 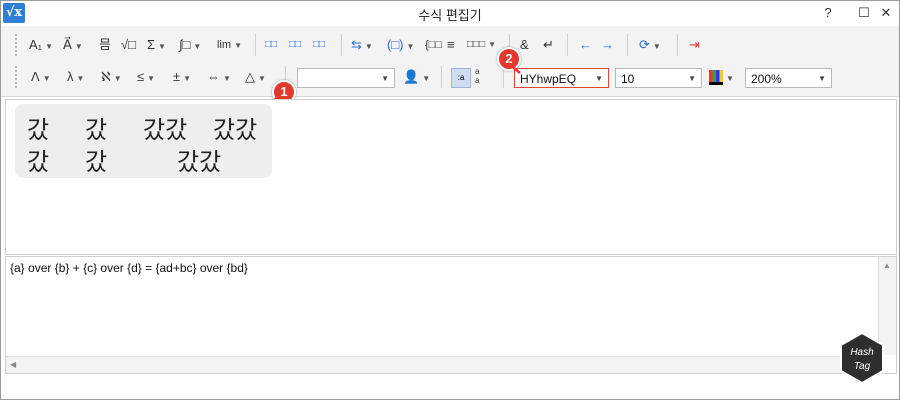 What do you see at coordinates (362, 45) in the screenshot?
I see `arrow-stack-button: ⇆ ▼` at bounding box center [362, 45].